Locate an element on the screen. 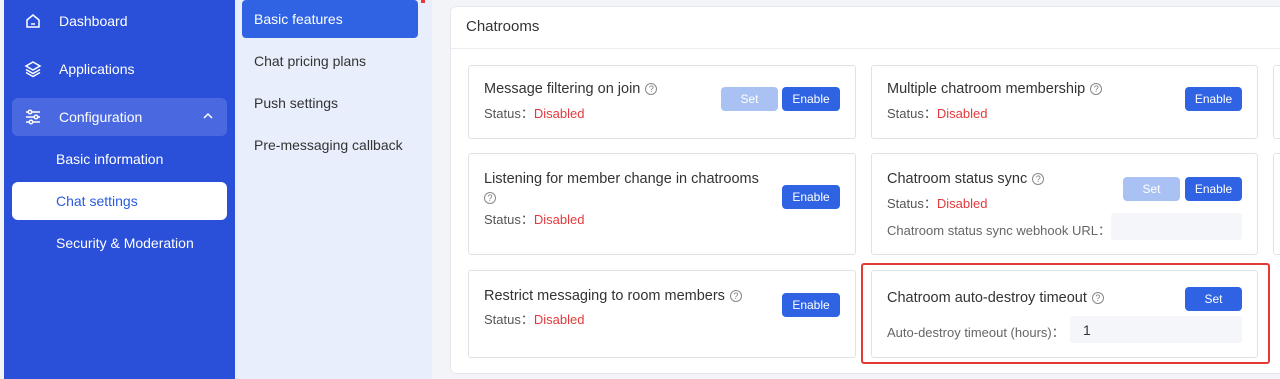 The height and width of the screenshot is (379, 1280). tab-pre-messaging-callback: Pre-messaging callback is located at coordinates (330, 145).